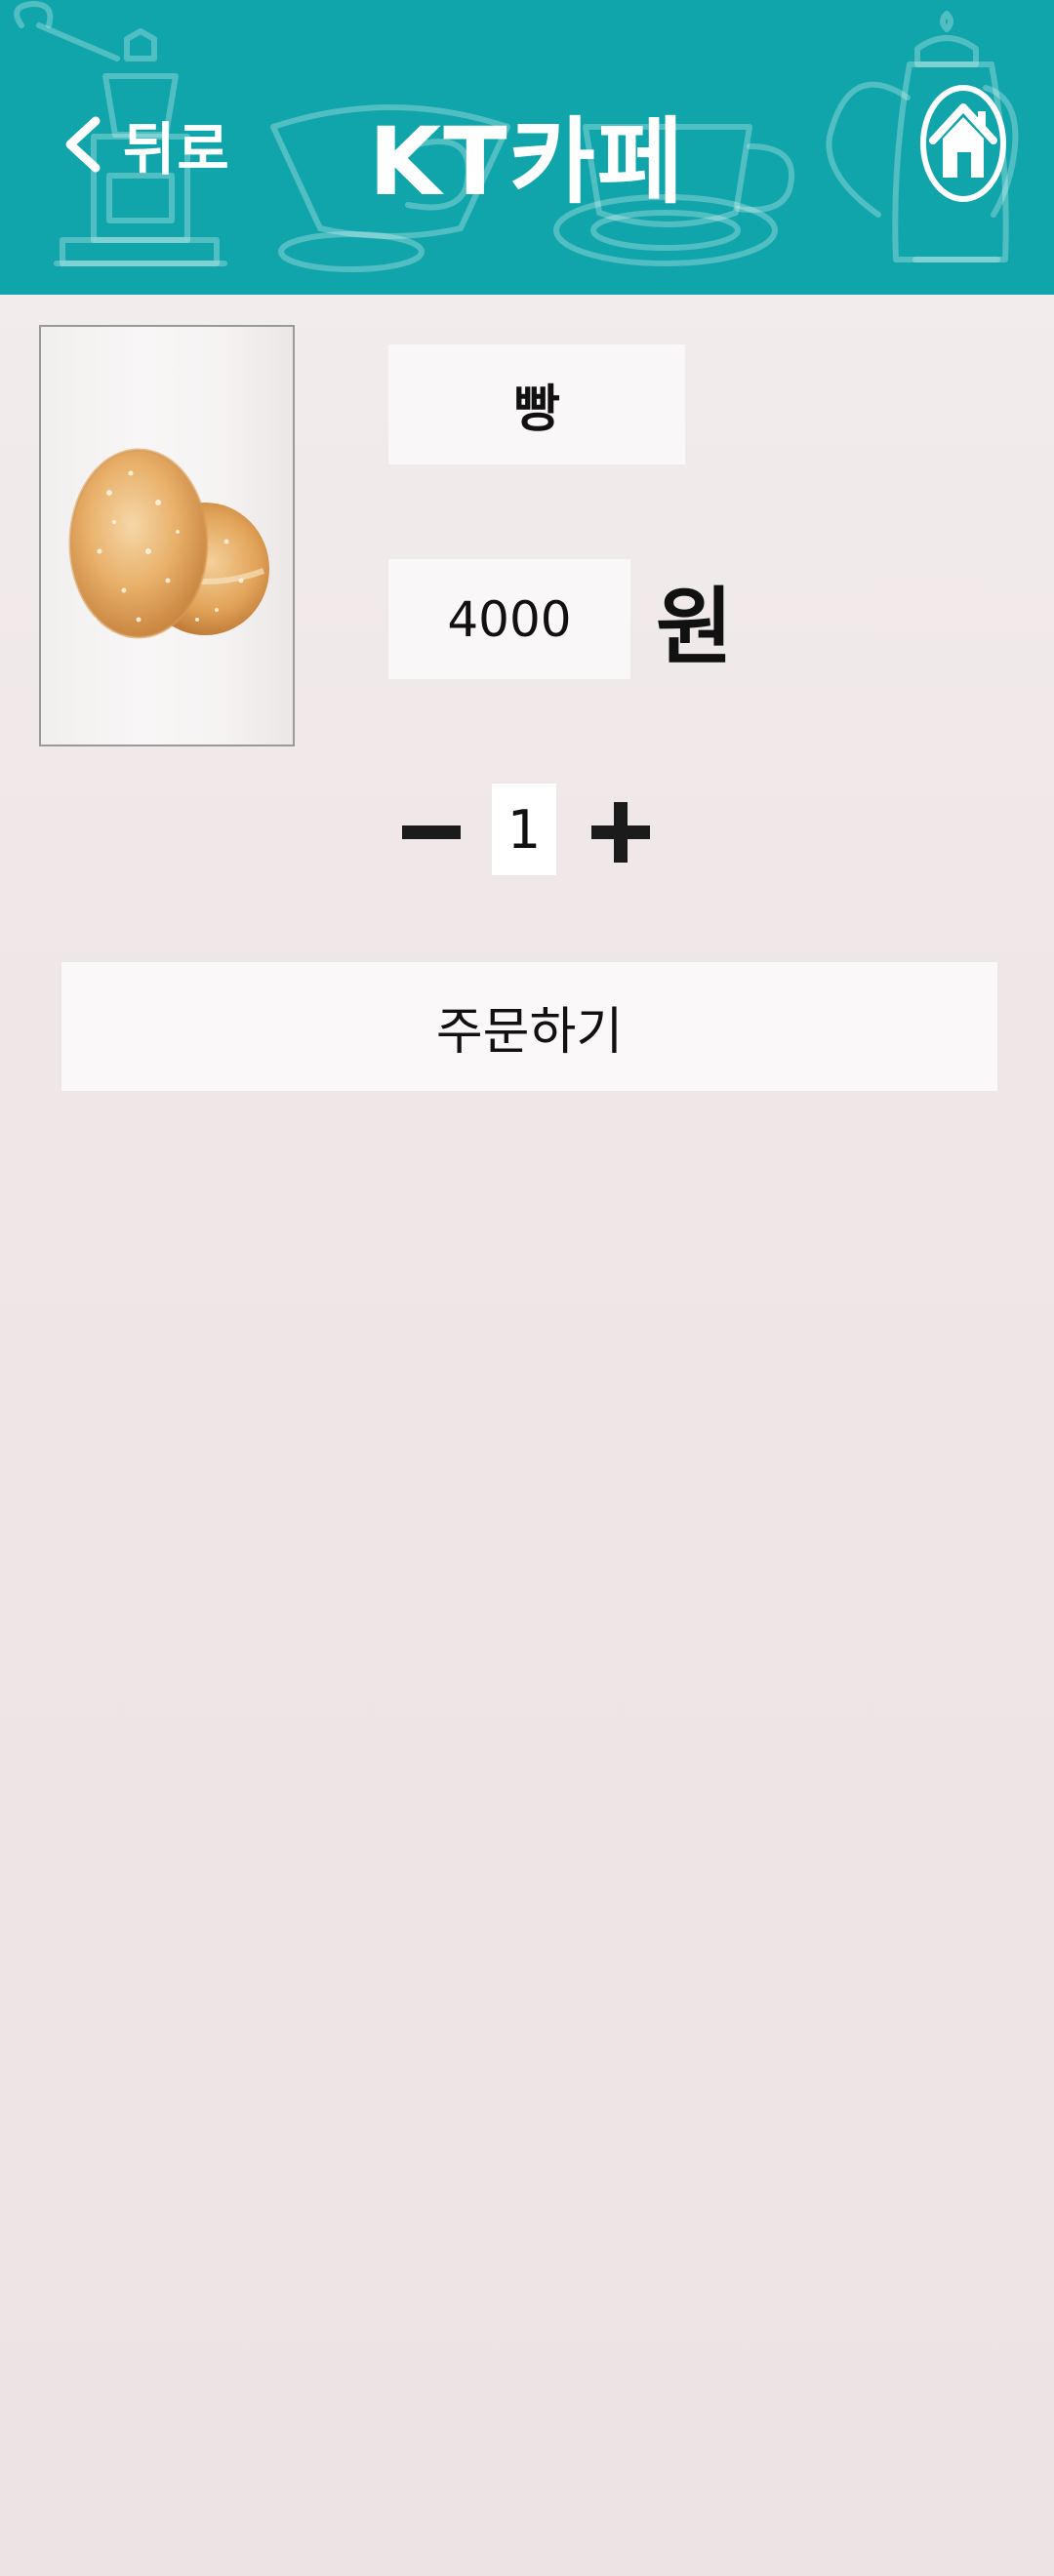  What do you see at coordinates (963, 143) in the screenshot?
I see `home-icon` at bounding box center [963, 143].